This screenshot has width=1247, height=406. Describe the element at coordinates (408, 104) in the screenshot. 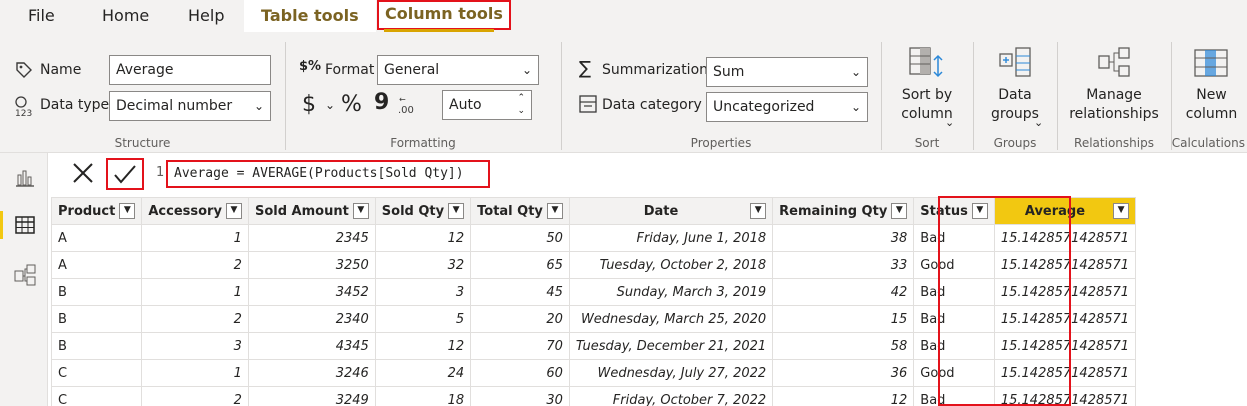

I see `decimal-places-icon: ←.00` at that location.